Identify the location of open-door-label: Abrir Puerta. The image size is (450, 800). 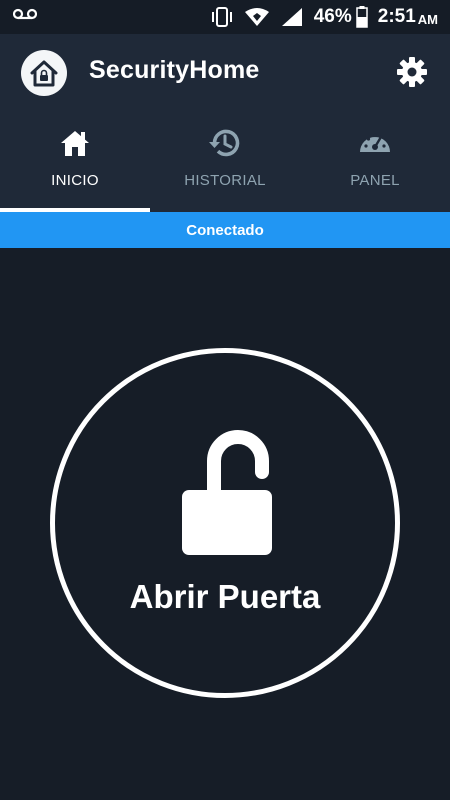
(225, 596).